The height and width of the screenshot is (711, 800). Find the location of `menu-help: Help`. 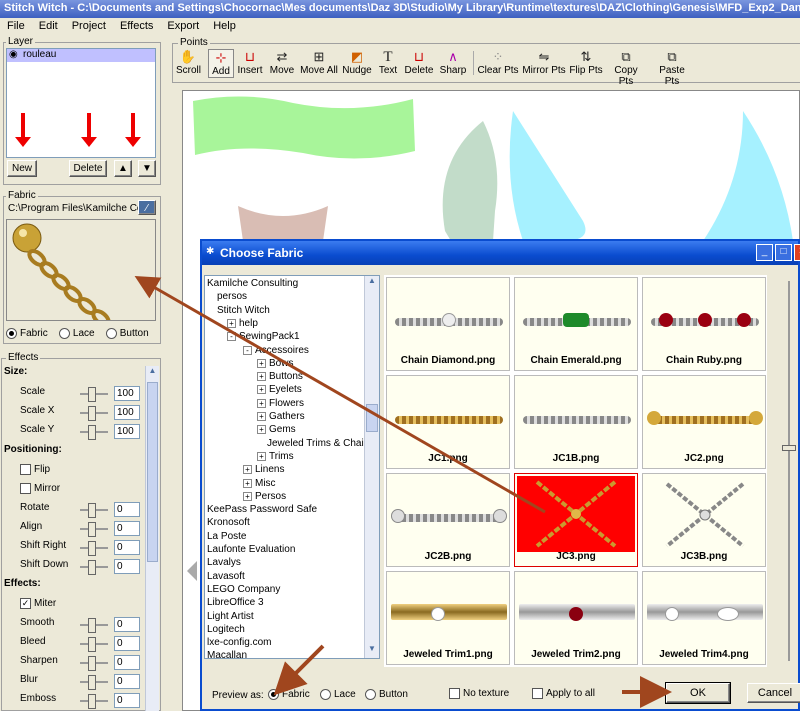

menu-help: Help is located at coordinates (224, 26).